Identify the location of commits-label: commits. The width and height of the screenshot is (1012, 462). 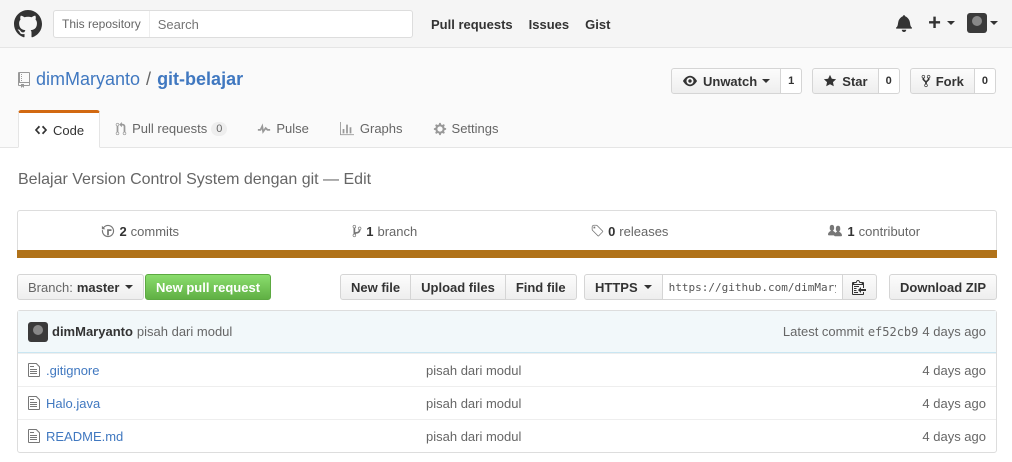
(155, 231).